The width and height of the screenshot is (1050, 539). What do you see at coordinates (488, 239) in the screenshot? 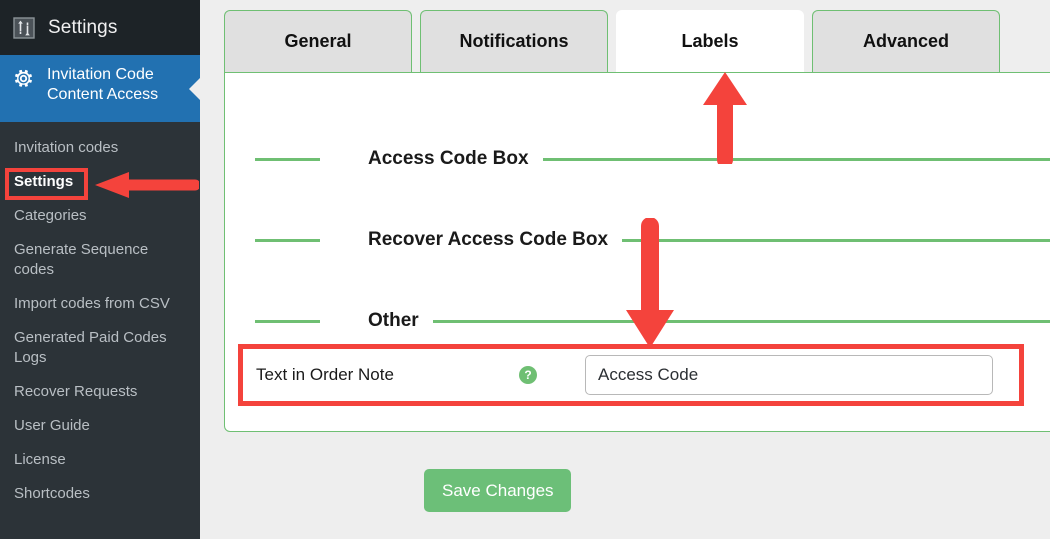
I see `section-title: Recover Access Code Box` at bounding box center [488, 239].